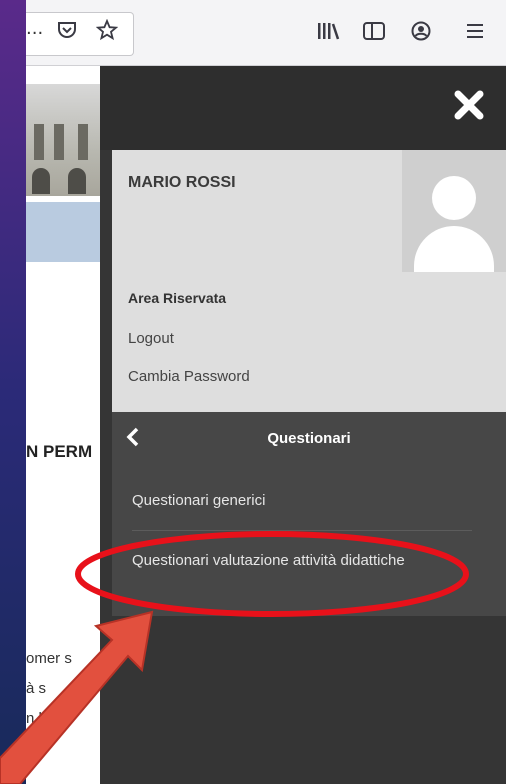 This screenshot has height=784, width=506. Describe the element at coordinates (266, 33) in the screenshot. I see `browser-toolbar: ···` at that location.